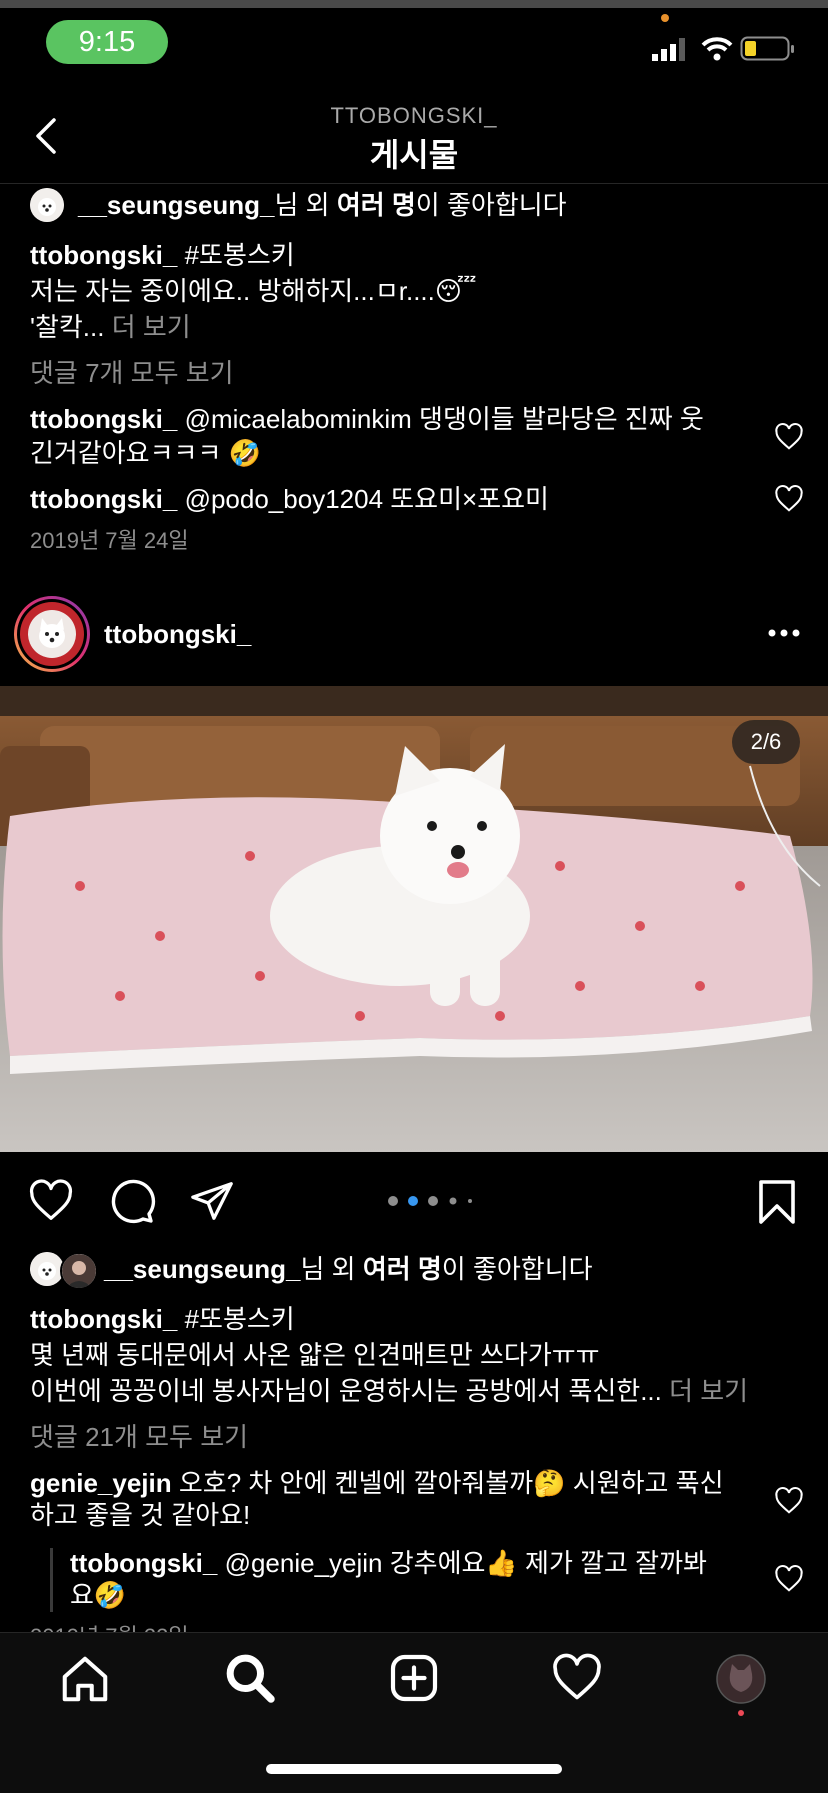 This screenshot has width=828, height=1793. Describe the element at coordinates (430, 1201) in the screenshot. I see `carousel-dots` at that location.